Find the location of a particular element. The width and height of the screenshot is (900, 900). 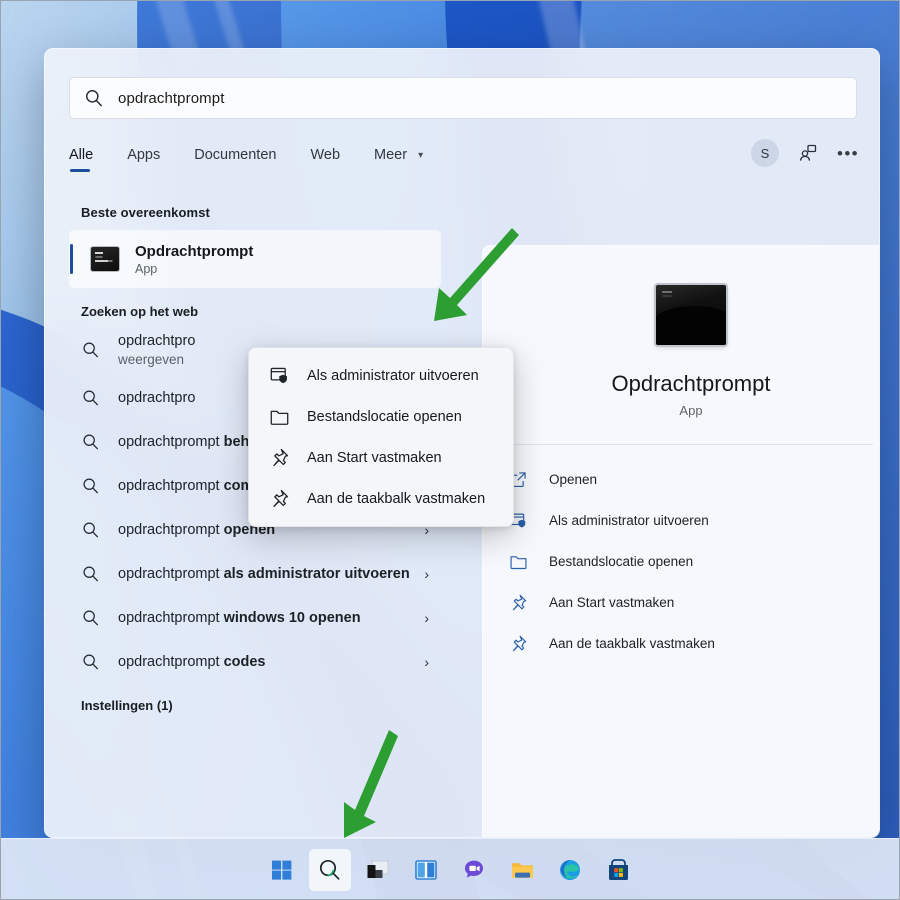

task-view-button is located at coordinates (378, 870).